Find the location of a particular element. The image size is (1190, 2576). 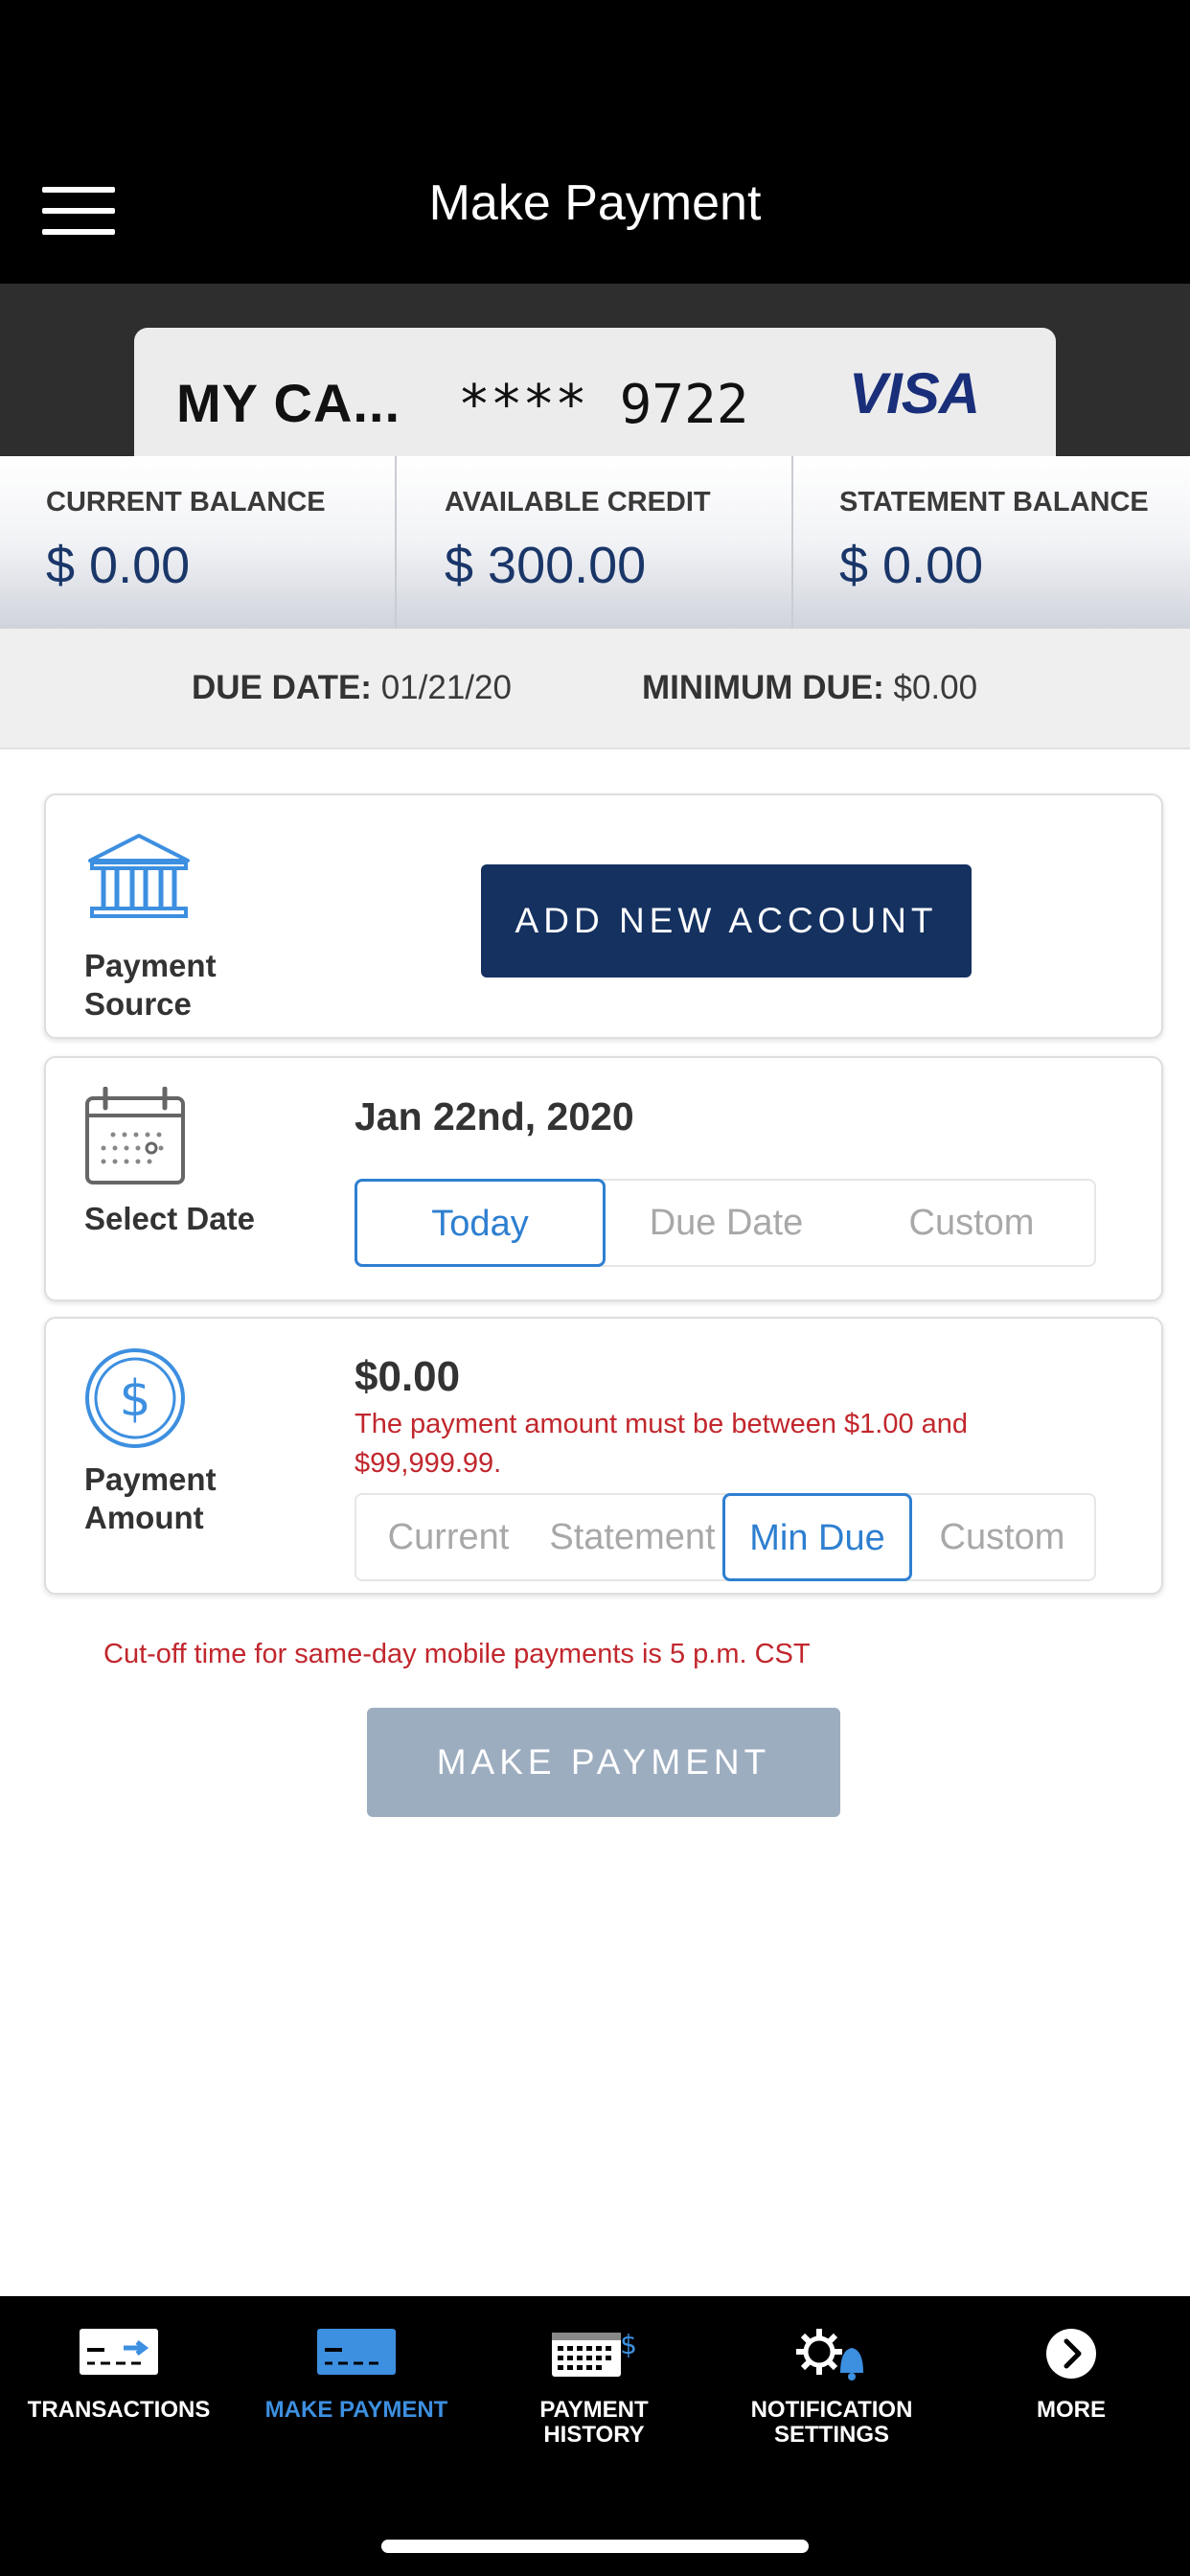

amount-options: Current Statement Min Due Custom is located at coordinates (726, 1537).